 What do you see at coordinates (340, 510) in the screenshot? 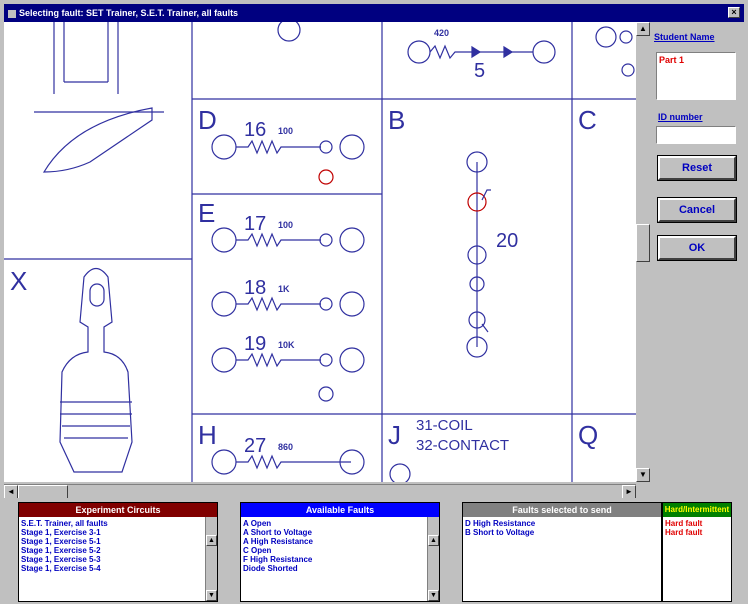
I see `available-faults-header: Available Faults` at bounding box center [340, 510].